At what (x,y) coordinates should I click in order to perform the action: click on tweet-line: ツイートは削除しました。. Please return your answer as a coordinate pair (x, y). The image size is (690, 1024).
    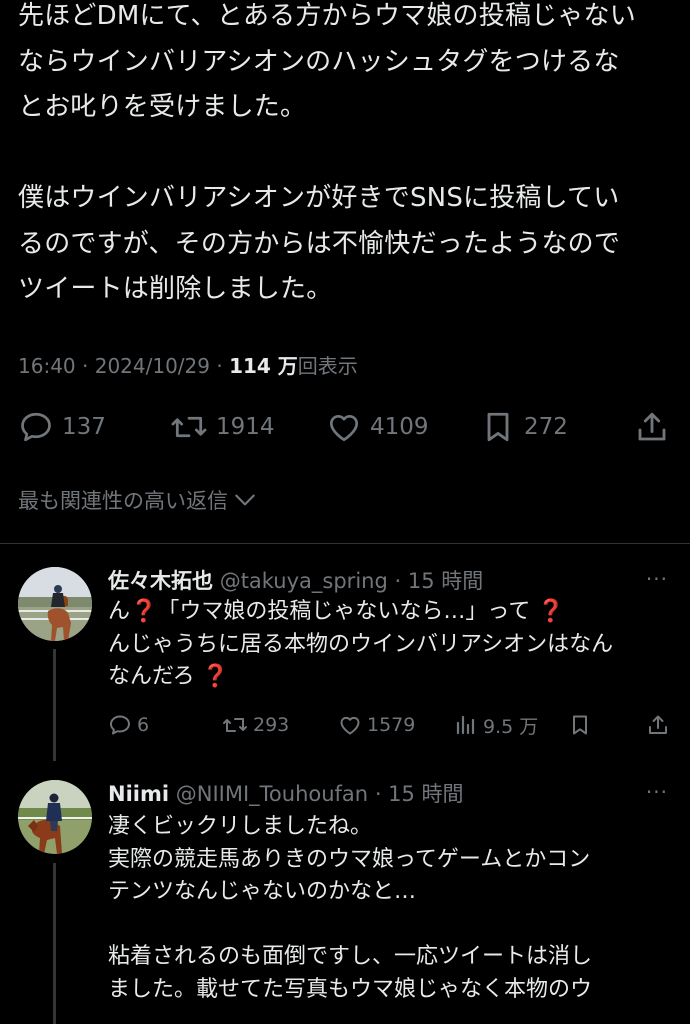
    Looking at the image, I should click on (175, 289).